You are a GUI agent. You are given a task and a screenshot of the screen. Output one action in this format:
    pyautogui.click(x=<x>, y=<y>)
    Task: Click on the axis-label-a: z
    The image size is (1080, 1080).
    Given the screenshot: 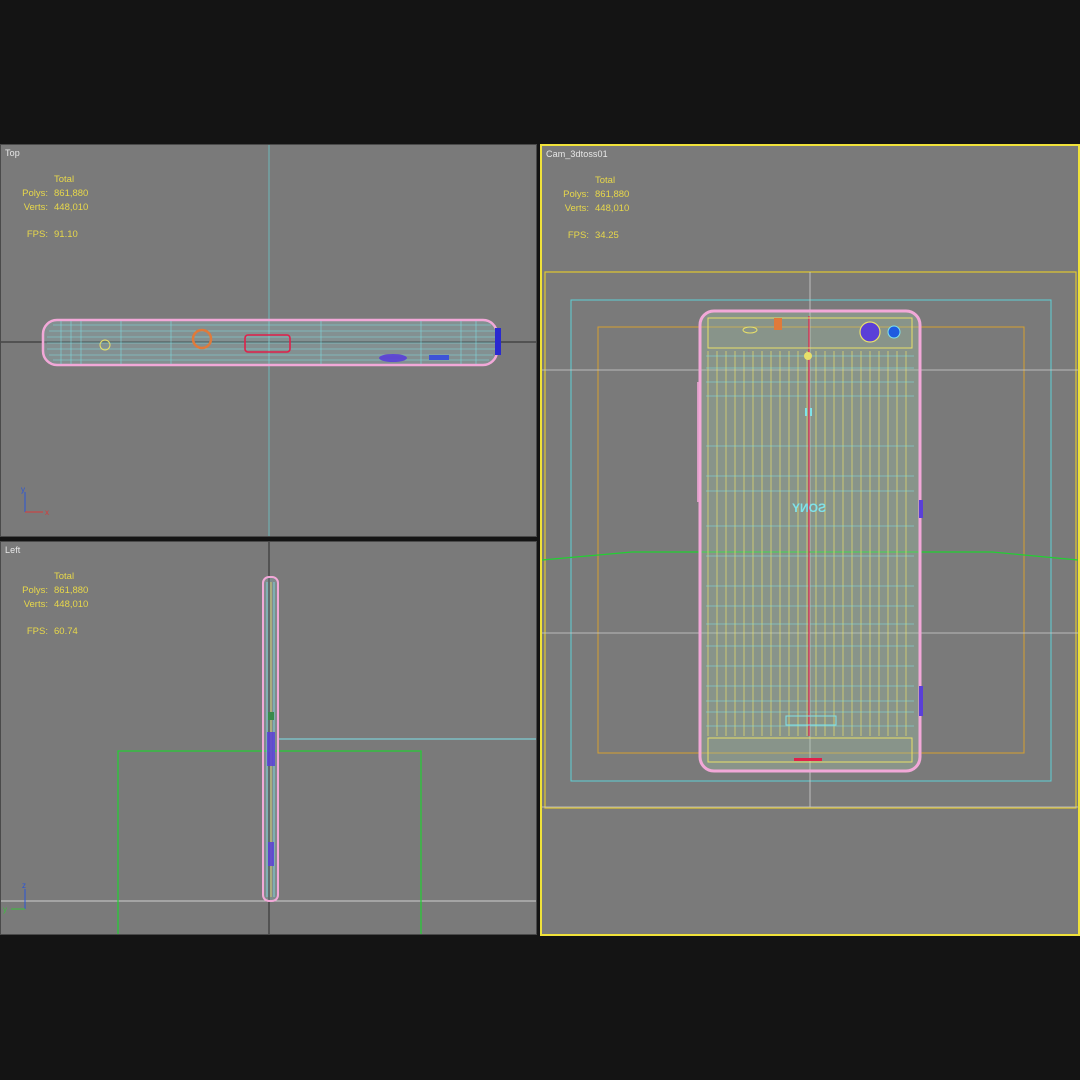 What is the action you would take?
    pyautogui.click(x=24, y=885)
    